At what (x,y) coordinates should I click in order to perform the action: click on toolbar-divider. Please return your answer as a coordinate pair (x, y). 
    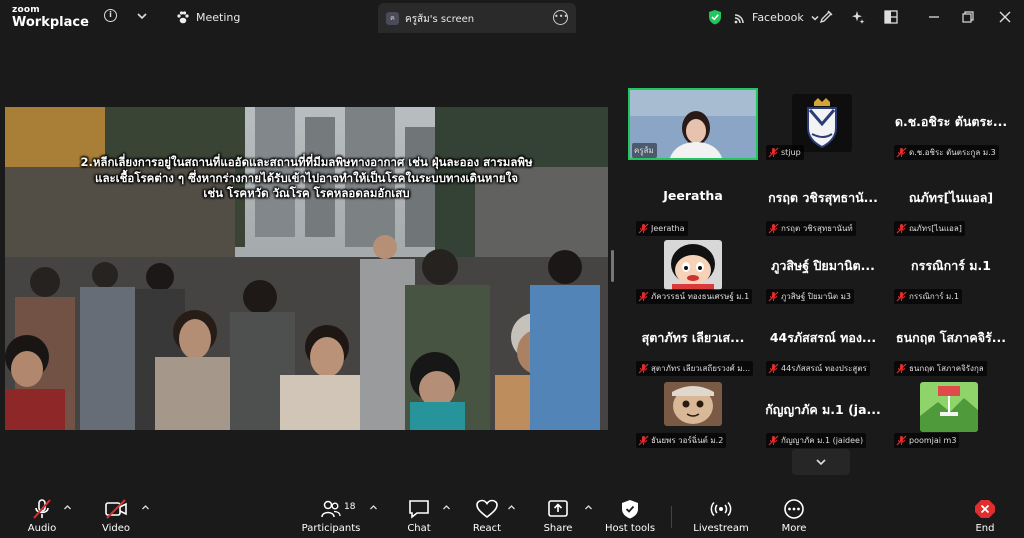
    Looking at the image, I should click on (671, 517).